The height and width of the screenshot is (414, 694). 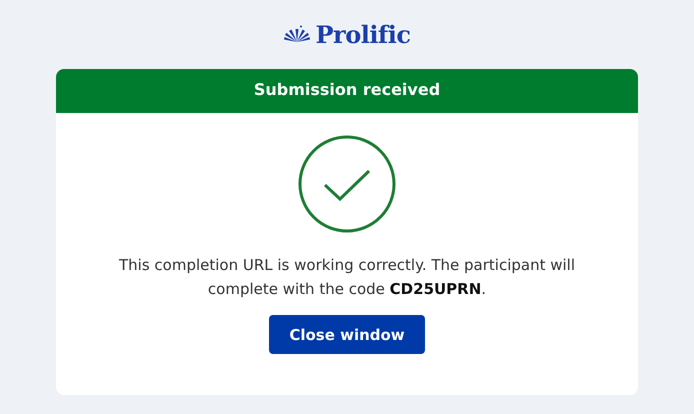 I want to click on sunburst-icon, so click(x=297, y=34).